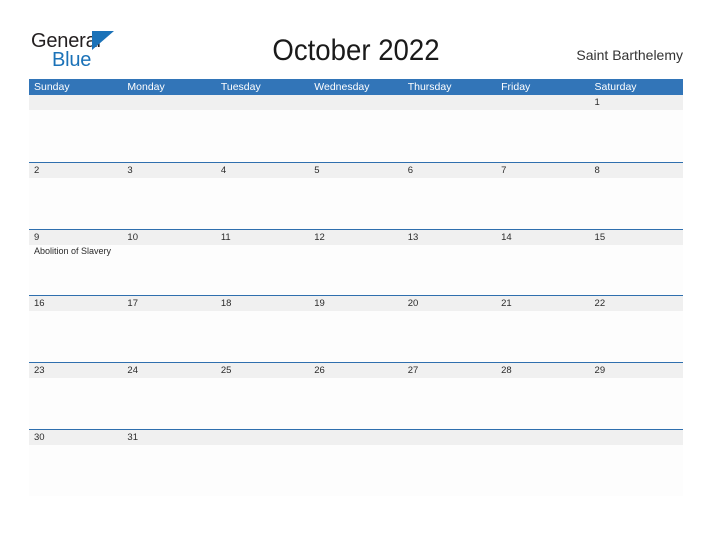 The height and width of the screenshot is (550, 712). Describe the element at coordinates (429, 87) in the screenshot. I see `weekday-header-thursday: Thursday` at that location.